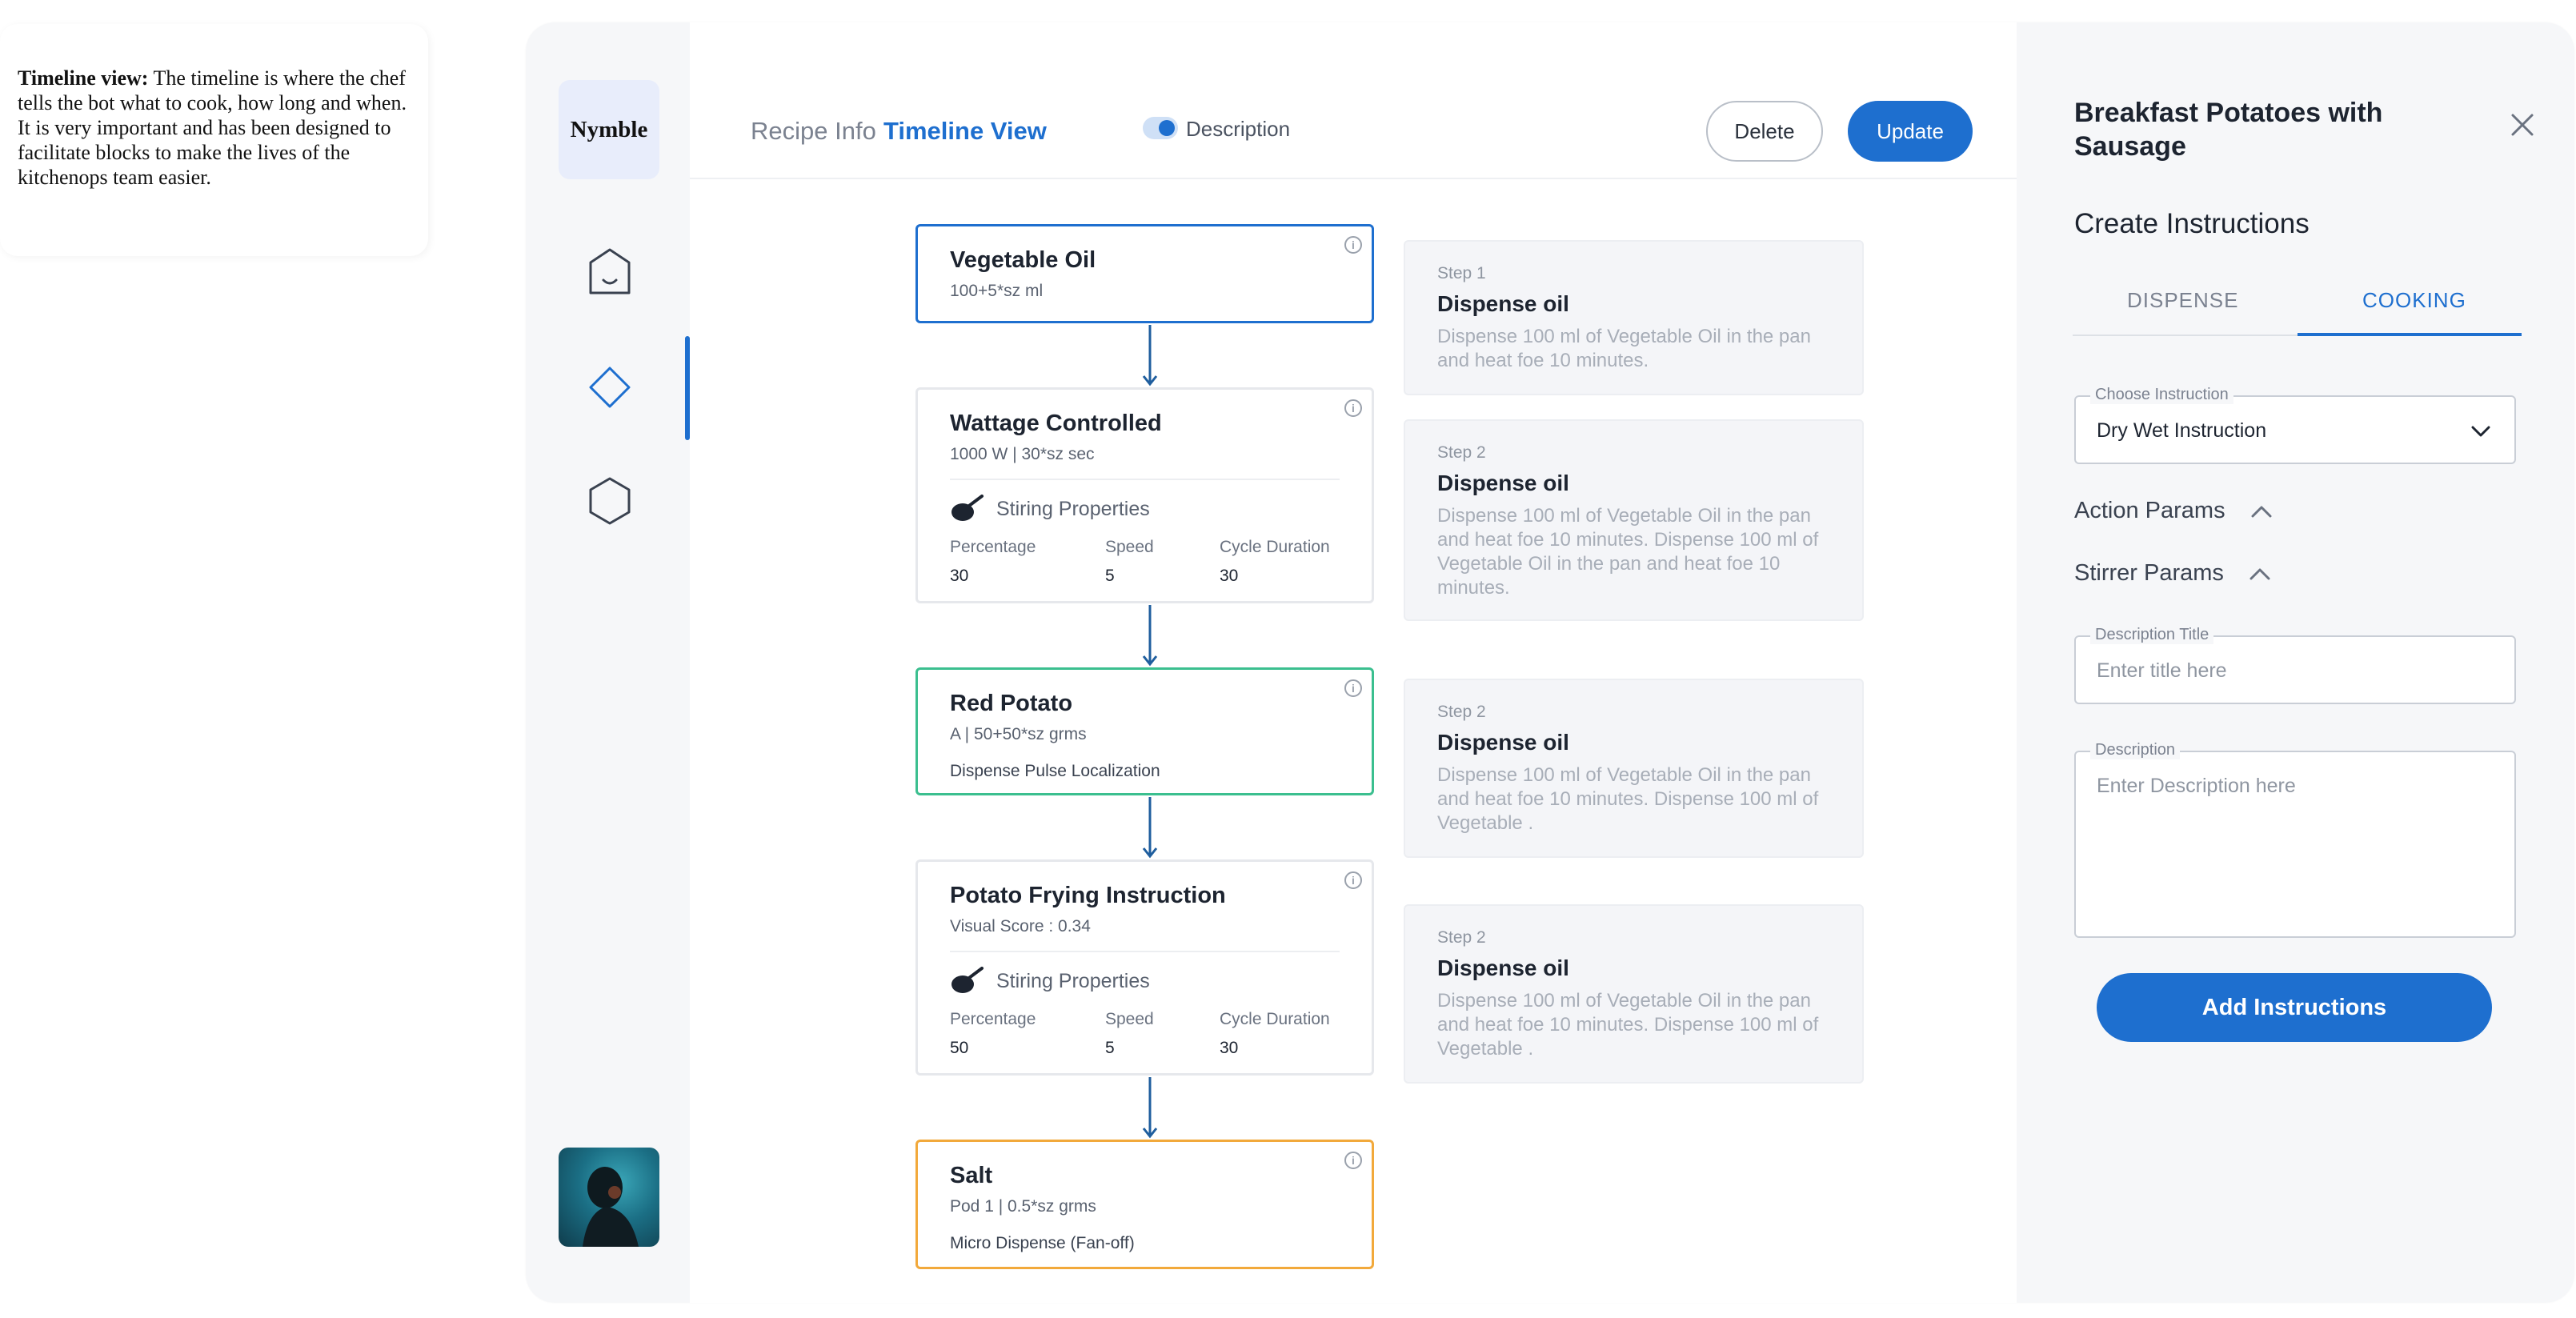 The image size is (2576, 1318). I want to click on action-params-toggle: Action Params, so click(2173, 511).